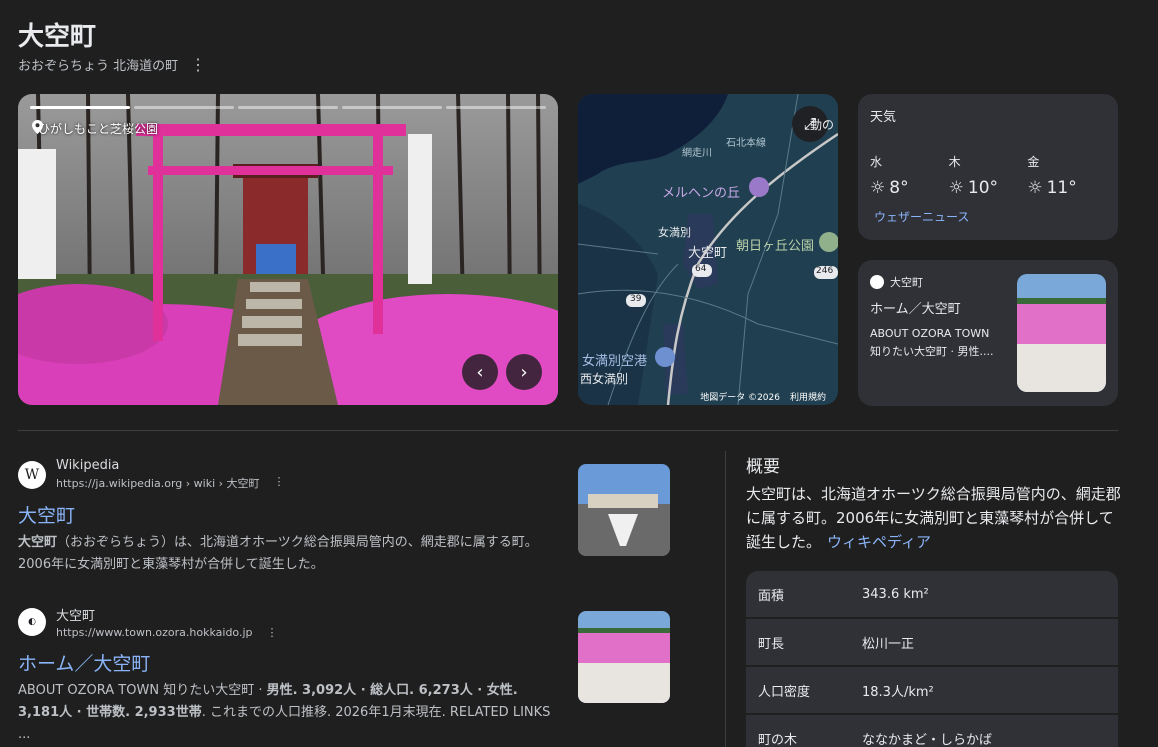 The width and height of the screenshot is (1158, 747). I want to click on result-site-name: 大空町, so click(76, 616).